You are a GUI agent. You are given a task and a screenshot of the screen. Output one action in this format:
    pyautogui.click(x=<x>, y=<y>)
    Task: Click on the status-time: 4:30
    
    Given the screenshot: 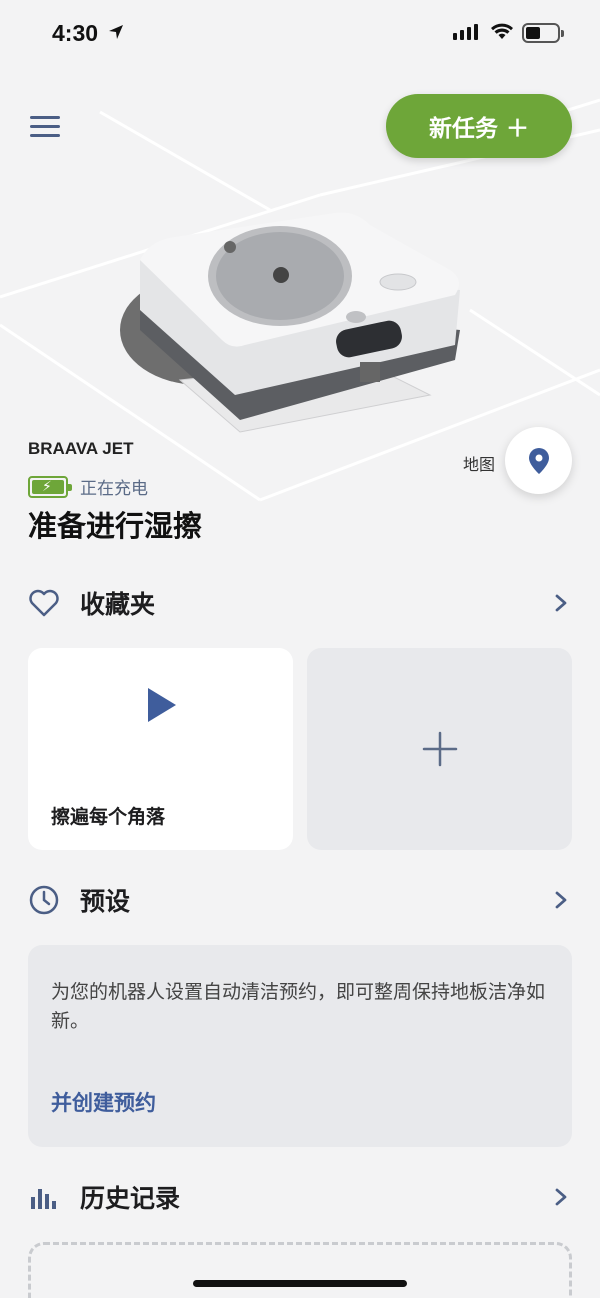 What is the action you would take?
    pyautogui.click(x=75, y=33)
    